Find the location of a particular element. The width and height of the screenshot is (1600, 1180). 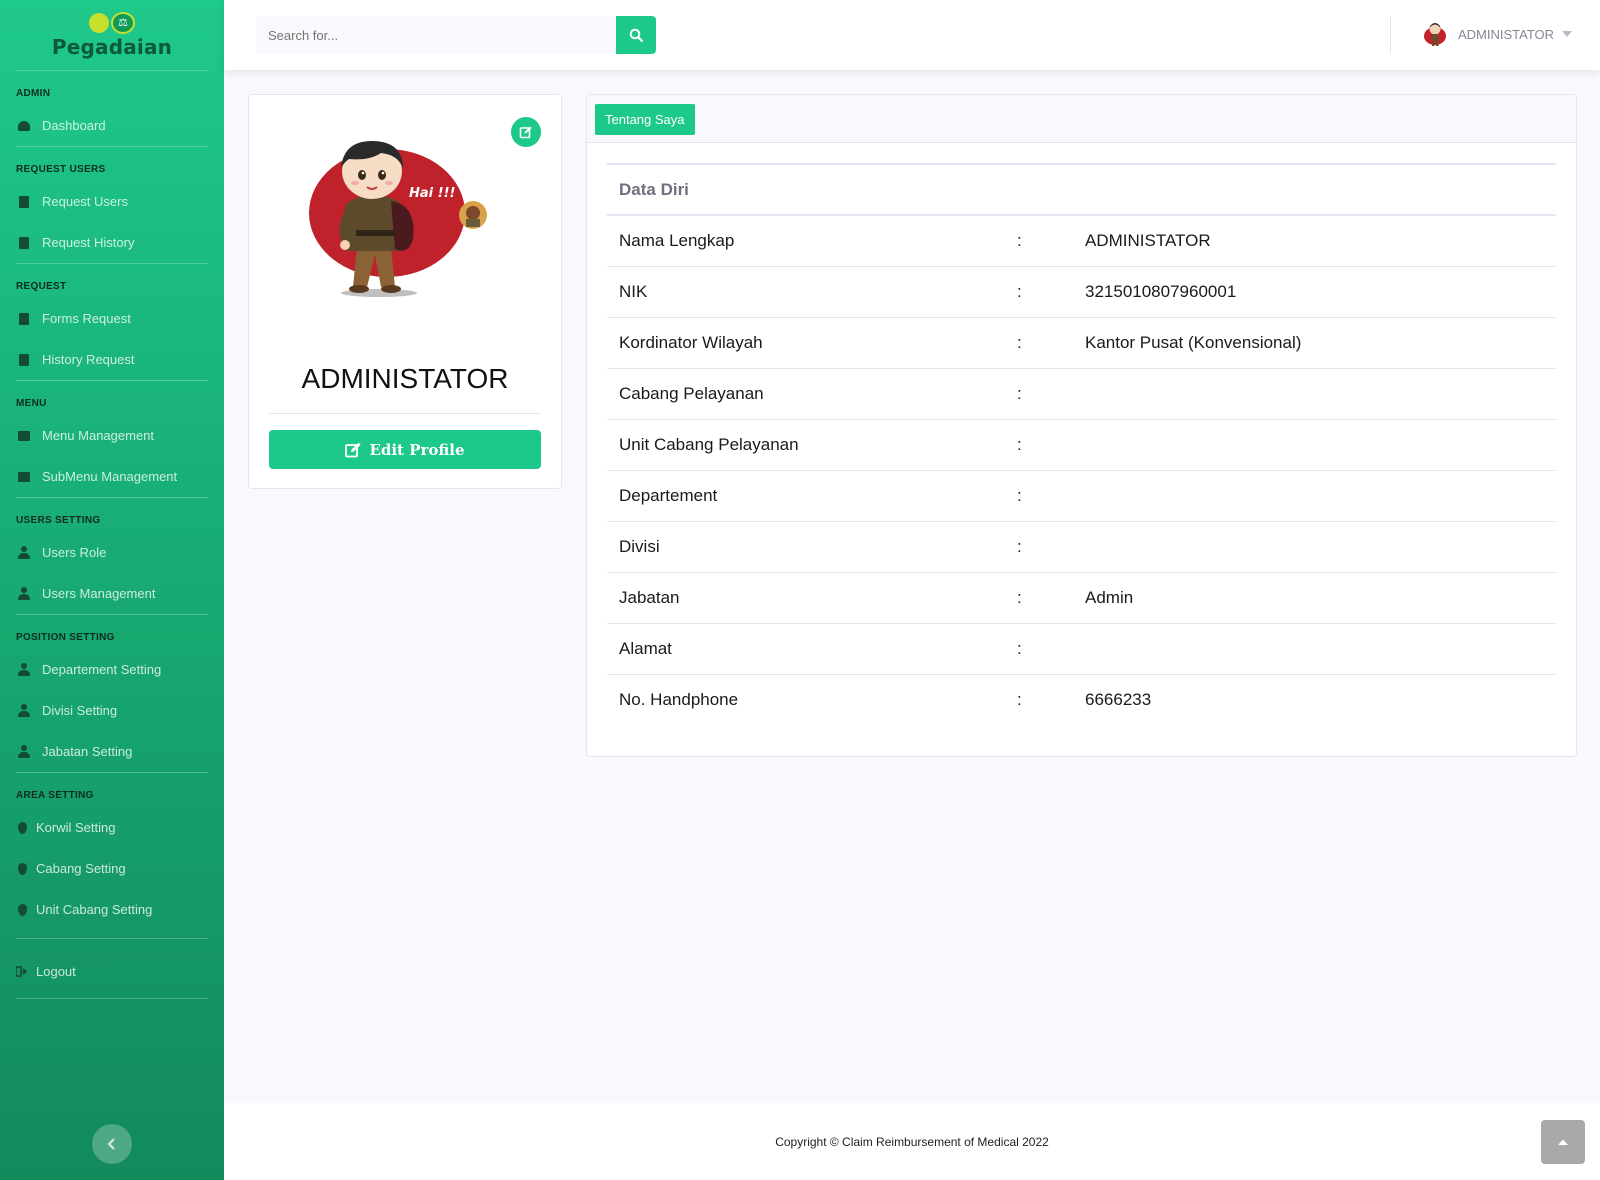

search-input is located at coordinates (436, 35).